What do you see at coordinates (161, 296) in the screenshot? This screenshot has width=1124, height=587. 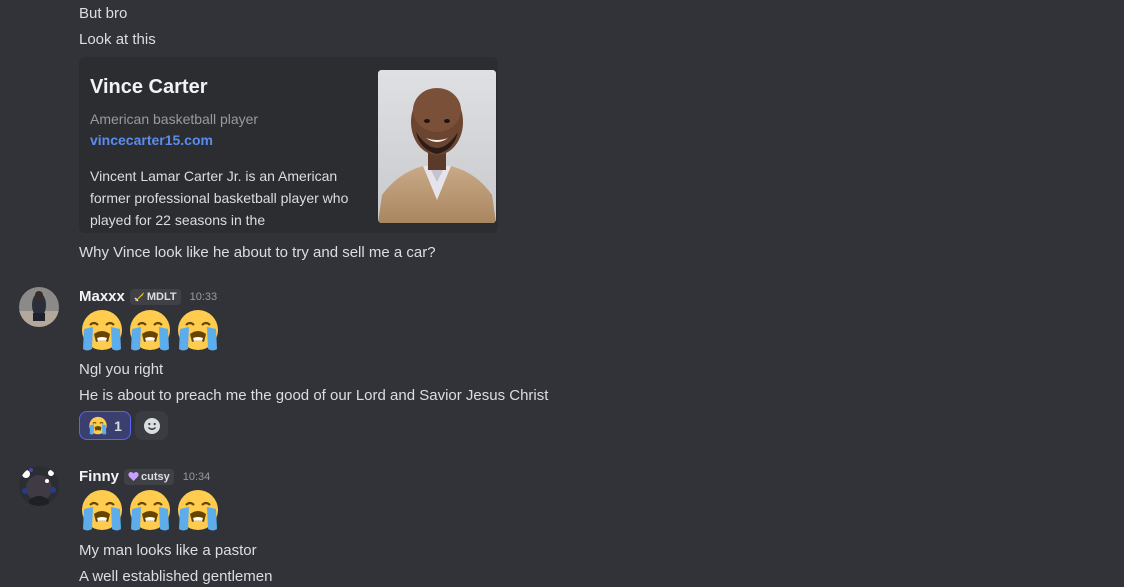 I see `server-tag-label: MDLT` at bounding box center [161, 296].